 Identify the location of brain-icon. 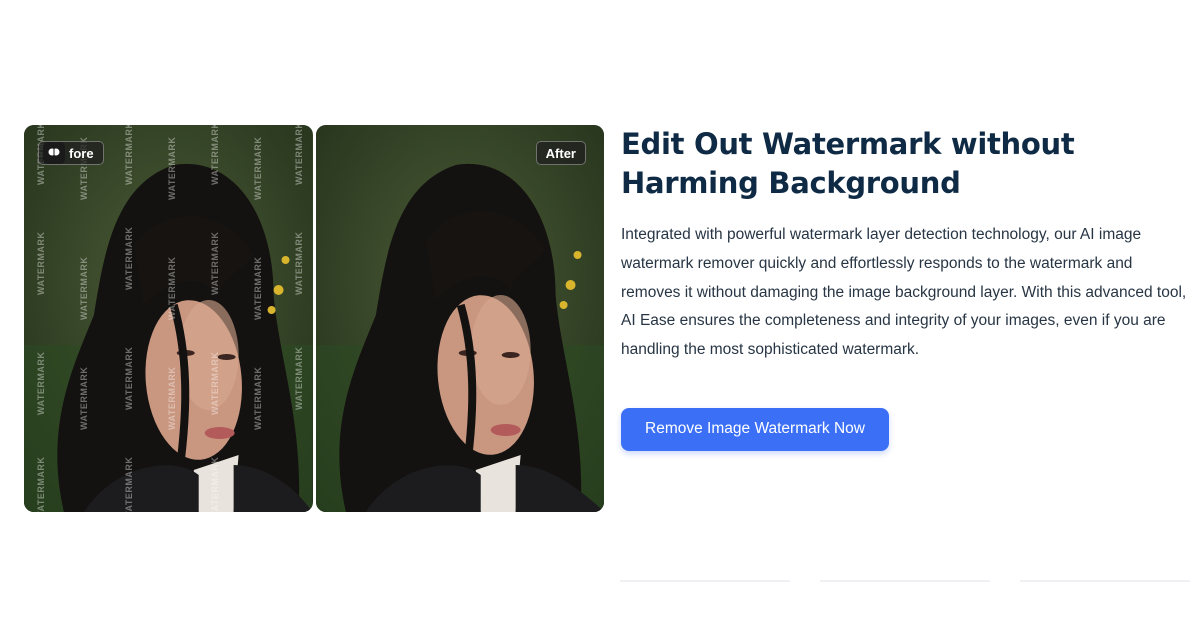
(54, 153).